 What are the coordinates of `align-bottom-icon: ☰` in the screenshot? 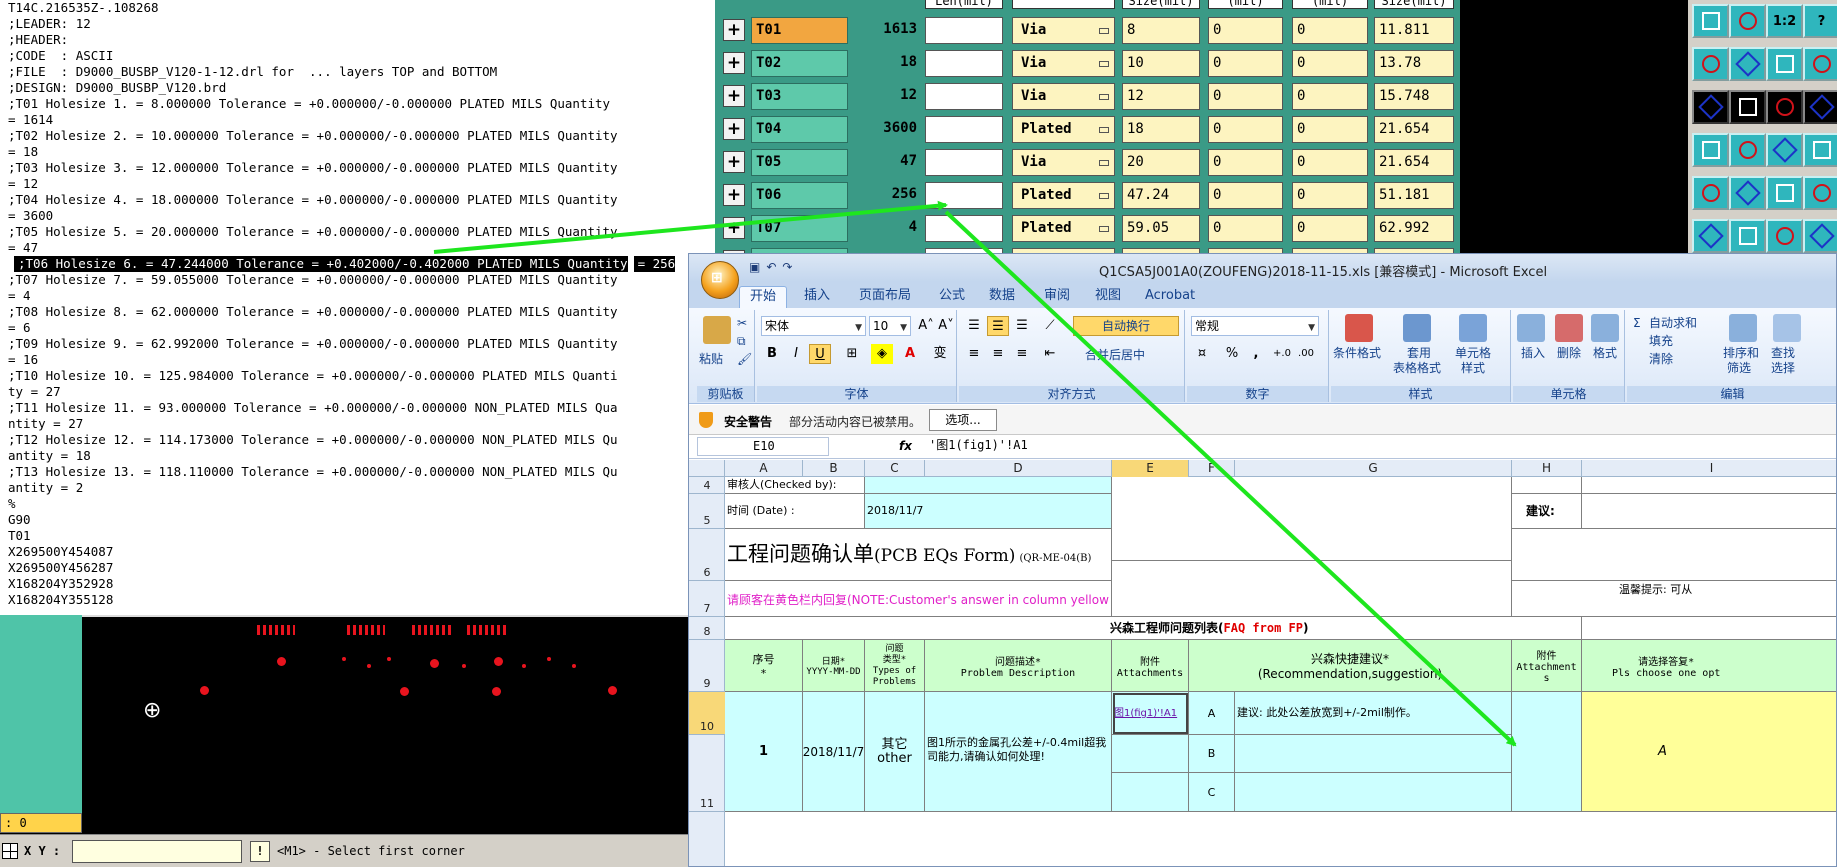 It's located at (1022, 326).